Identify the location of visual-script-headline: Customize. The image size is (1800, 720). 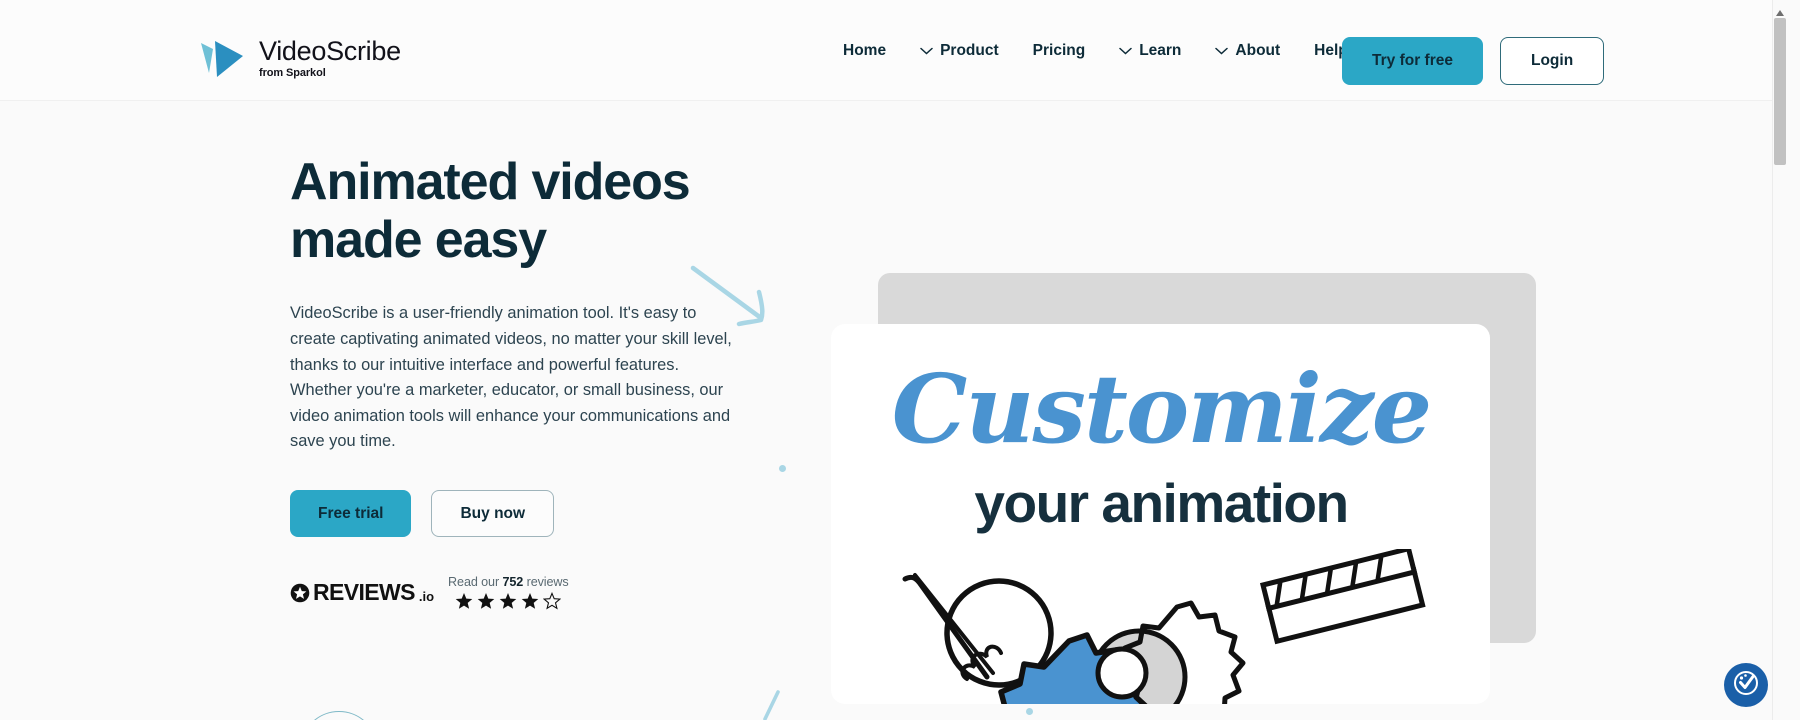
(1161, 409).